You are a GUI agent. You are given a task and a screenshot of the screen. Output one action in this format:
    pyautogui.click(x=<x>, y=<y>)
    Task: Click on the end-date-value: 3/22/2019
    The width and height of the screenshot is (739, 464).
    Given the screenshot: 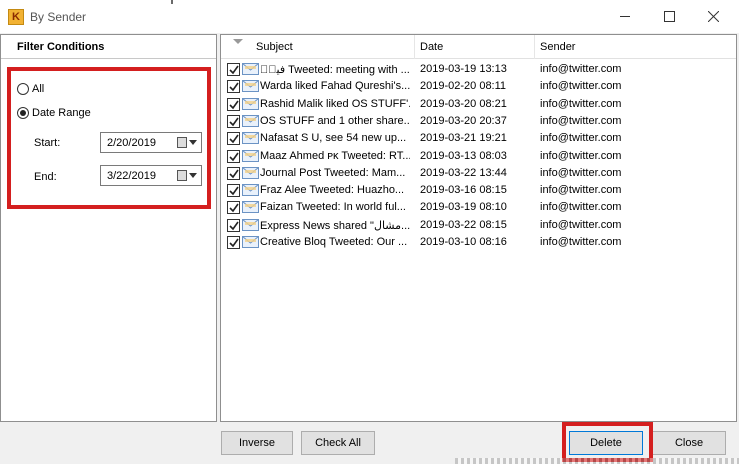 What is the action you would take?
    pyautogui.click(x=131, y=175)
    